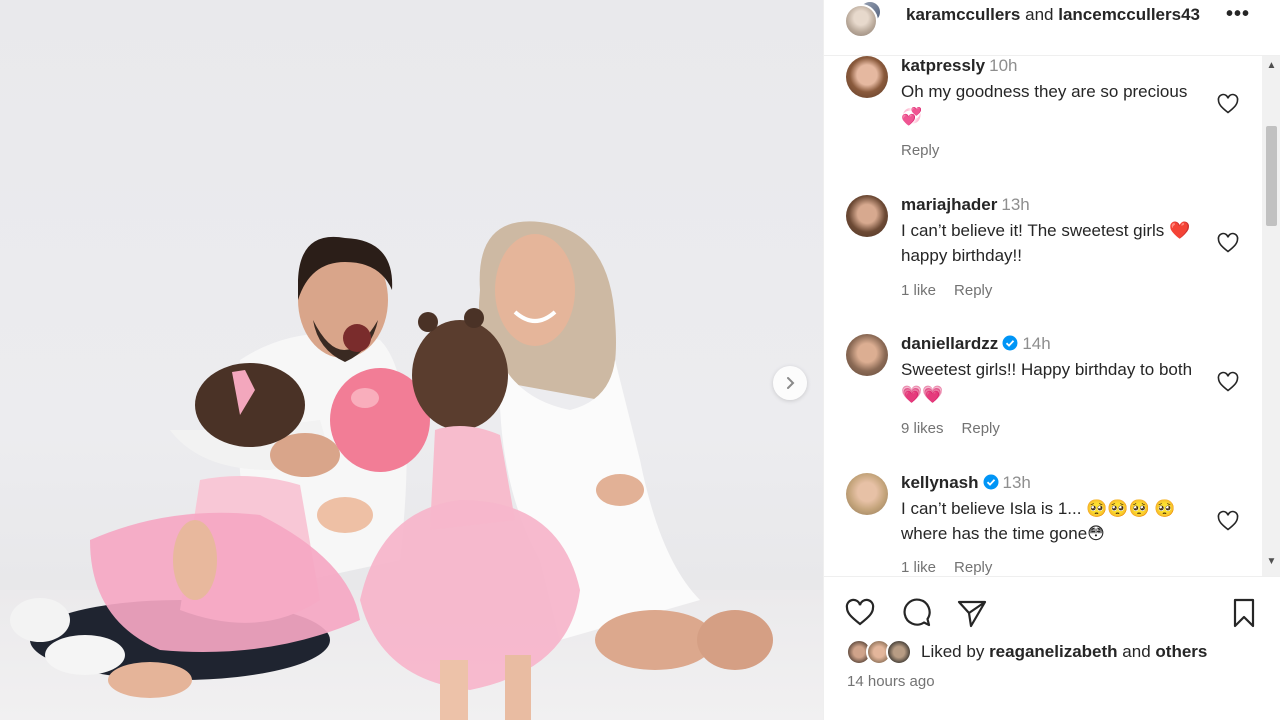 The height and width of the screenshot is (720, 1280). What do you see at coordinates (922, 428) in the screenshot?
I see `comment-likes-count: 9 likes` at bounding box center [922, 428].